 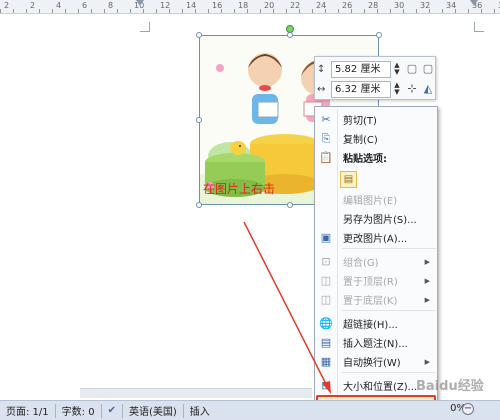 I want to click on insert-mode: 插入, so click(x=200, y=410).